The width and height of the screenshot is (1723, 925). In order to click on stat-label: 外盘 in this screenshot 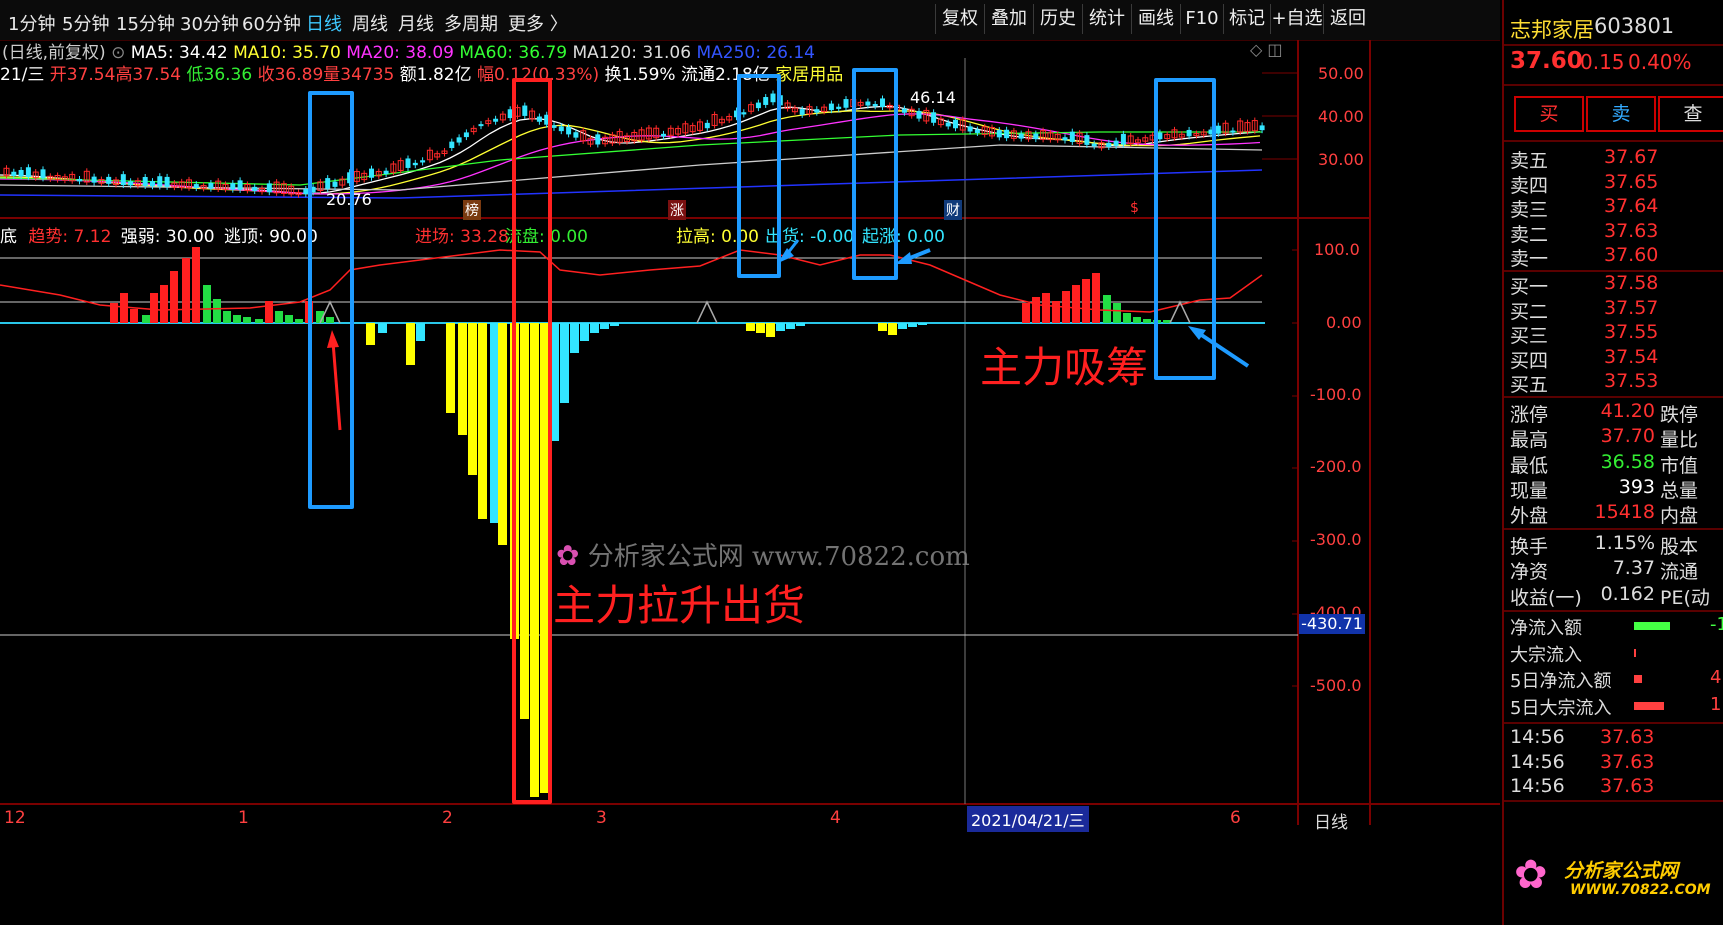, I will do `click(1529, 516)`.